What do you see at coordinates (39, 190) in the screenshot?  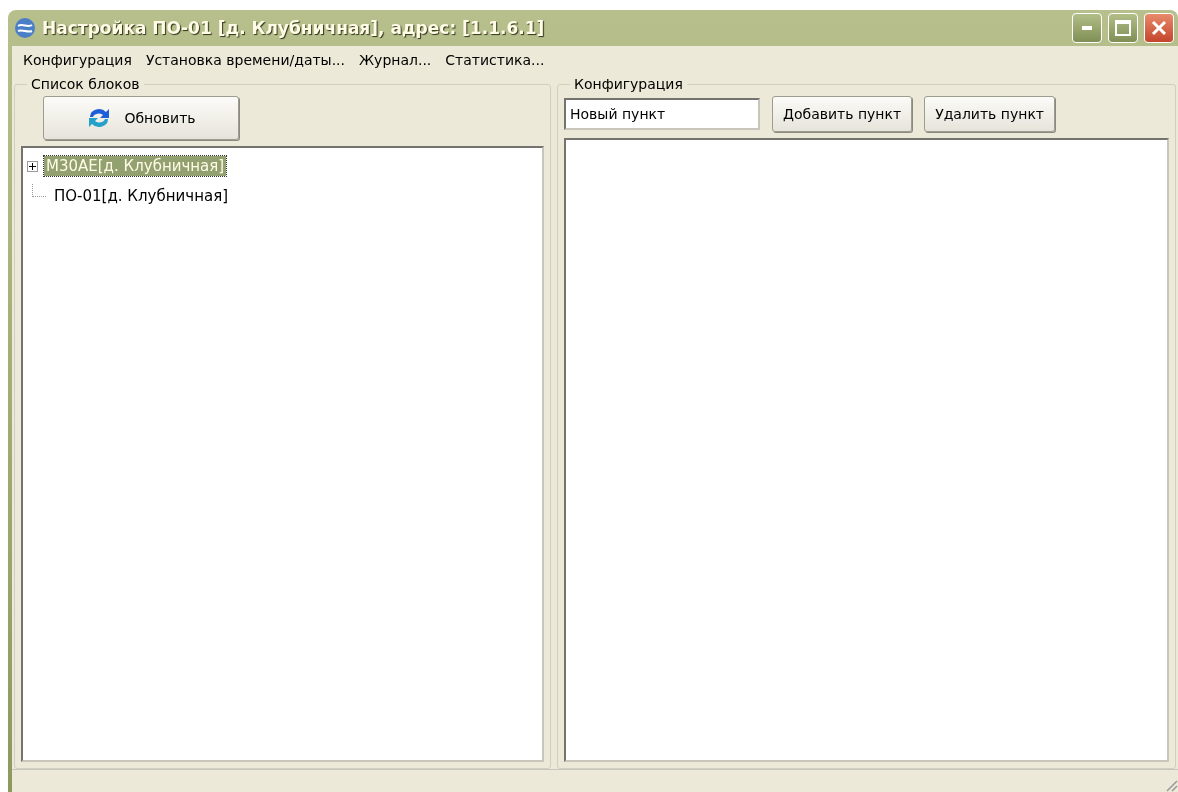 I see `tree-line` at bounding box center [39, 190].